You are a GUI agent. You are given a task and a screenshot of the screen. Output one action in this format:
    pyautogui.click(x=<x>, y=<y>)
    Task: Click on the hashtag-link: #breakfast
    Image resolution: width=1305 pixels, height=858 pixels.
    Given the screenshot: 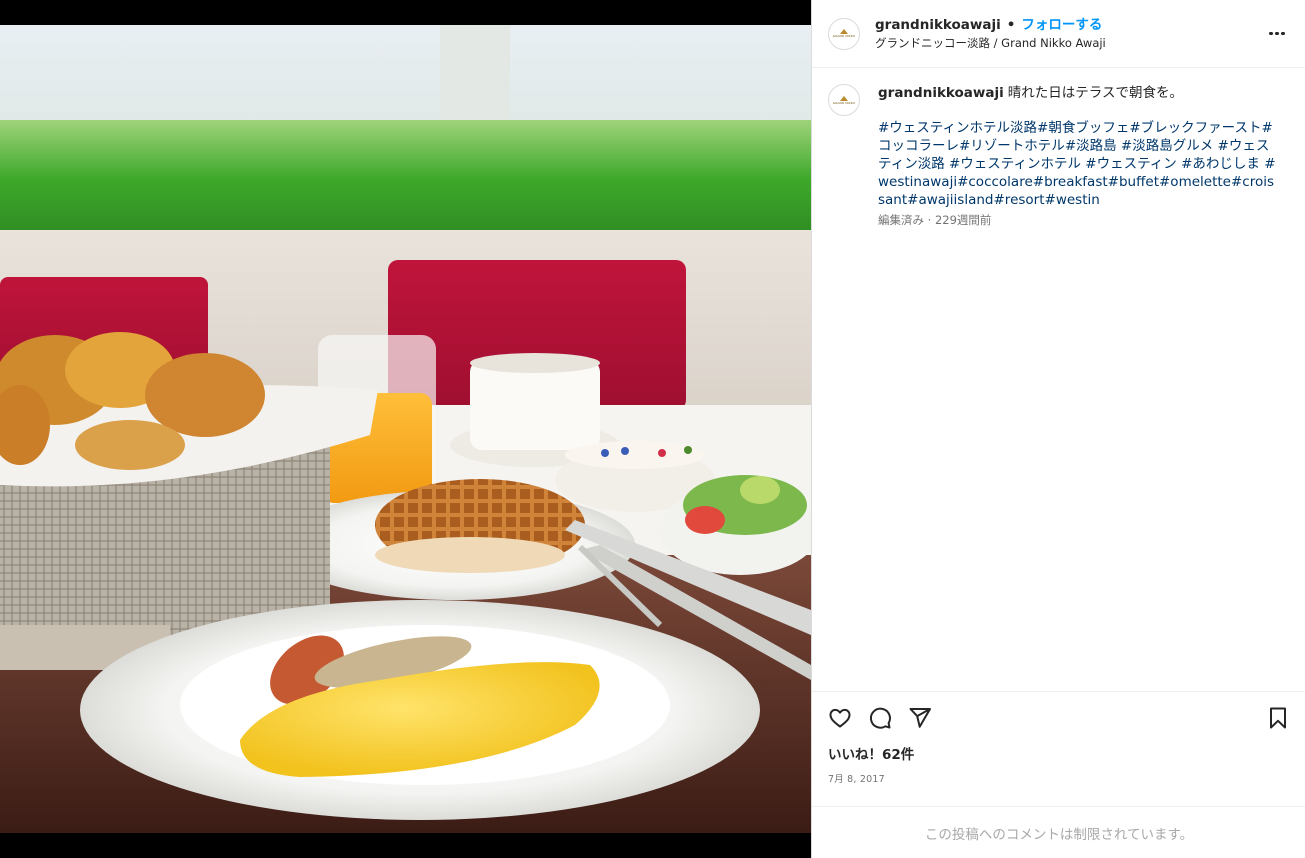 What is the action you would take?
    pyautogui.click(x=1070, y=182)
    